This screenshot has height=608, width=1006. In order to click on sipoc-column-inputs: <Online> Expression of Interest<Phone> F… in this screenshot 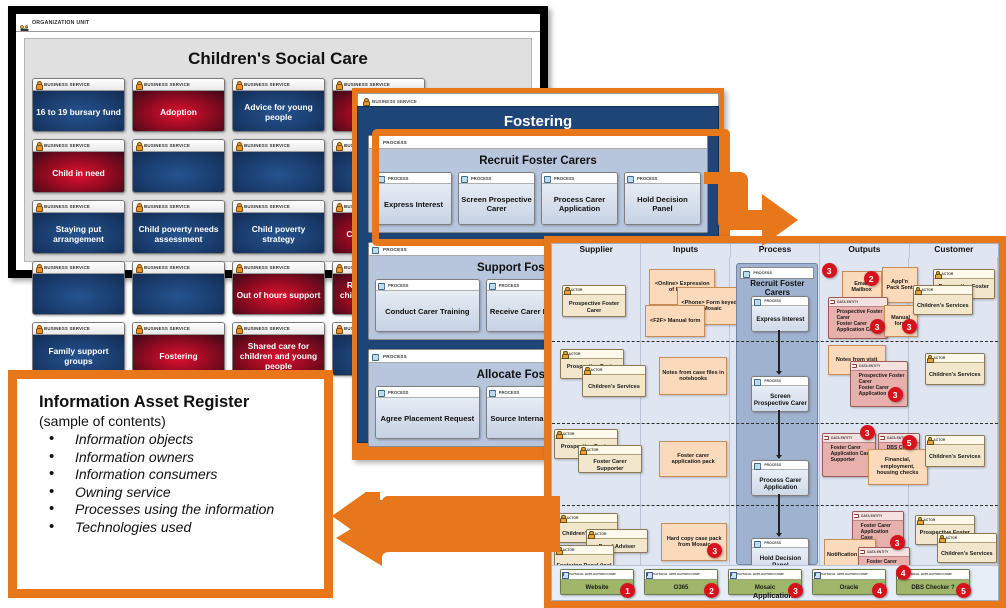, I will do `click(691, 411)`.